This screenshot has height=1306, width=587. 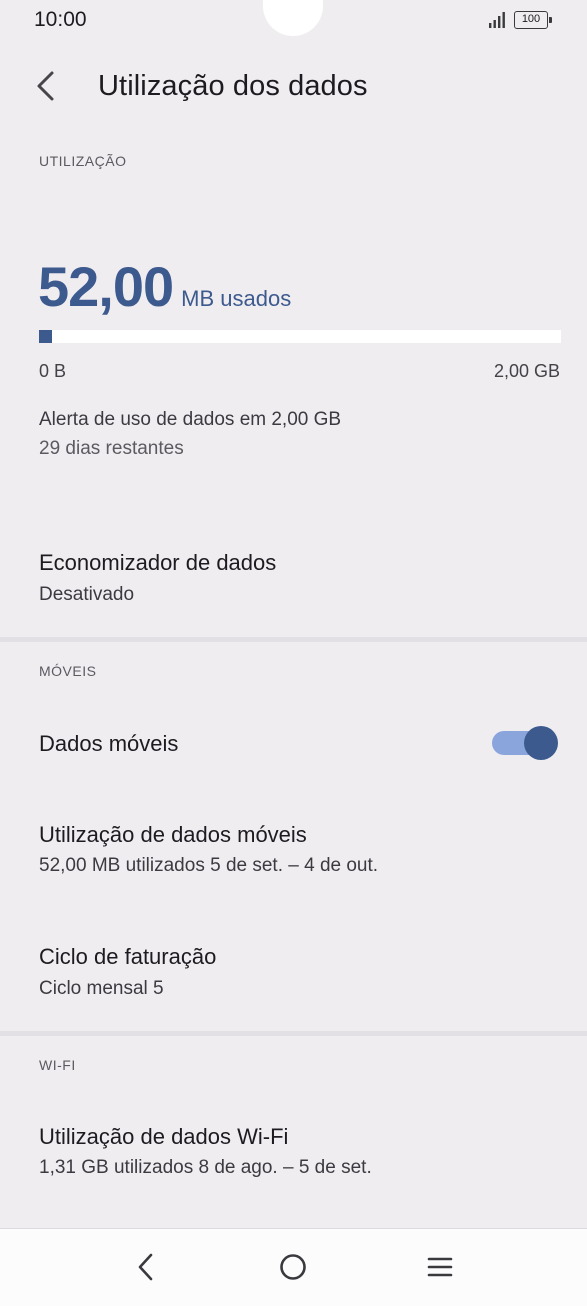 What do you see at coordinates (128, 956) in the screenshot?
I see `billing-cycle-title: Ciclo de faturação` at bounding box center [128, 956].